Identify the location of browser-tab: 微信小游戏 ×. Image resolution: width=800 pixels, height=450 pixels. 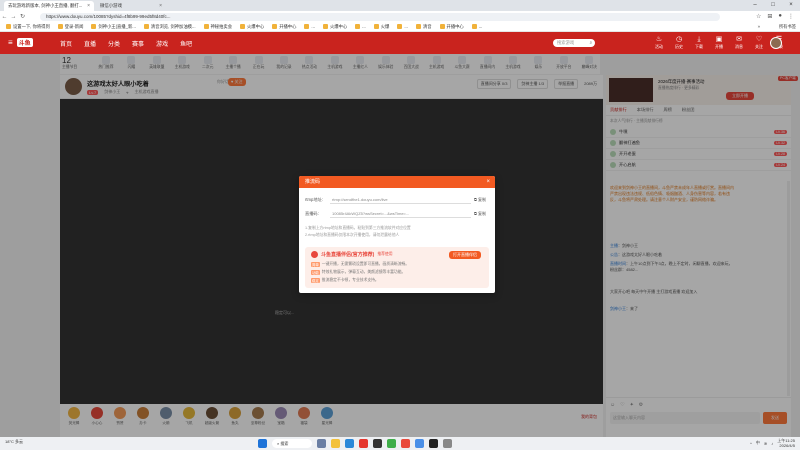
(131, 6).